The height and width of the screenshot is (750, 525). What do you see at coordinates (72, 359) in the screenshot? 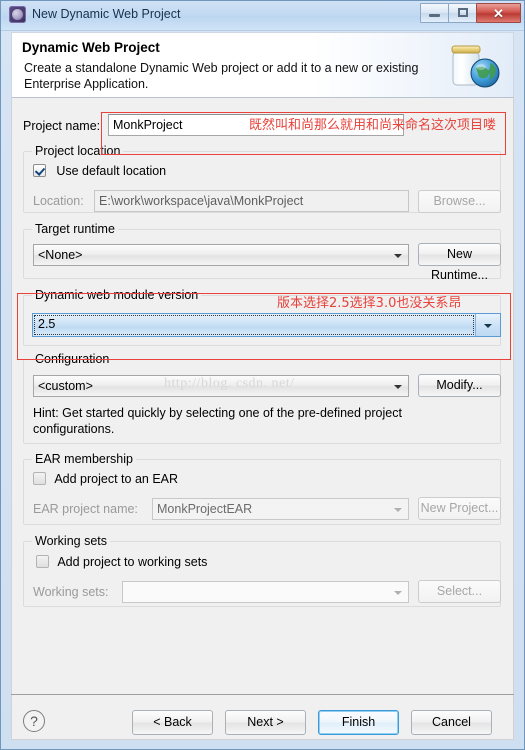
I see `configuration-group-label: Configuration` at bounding box center [72, 359].